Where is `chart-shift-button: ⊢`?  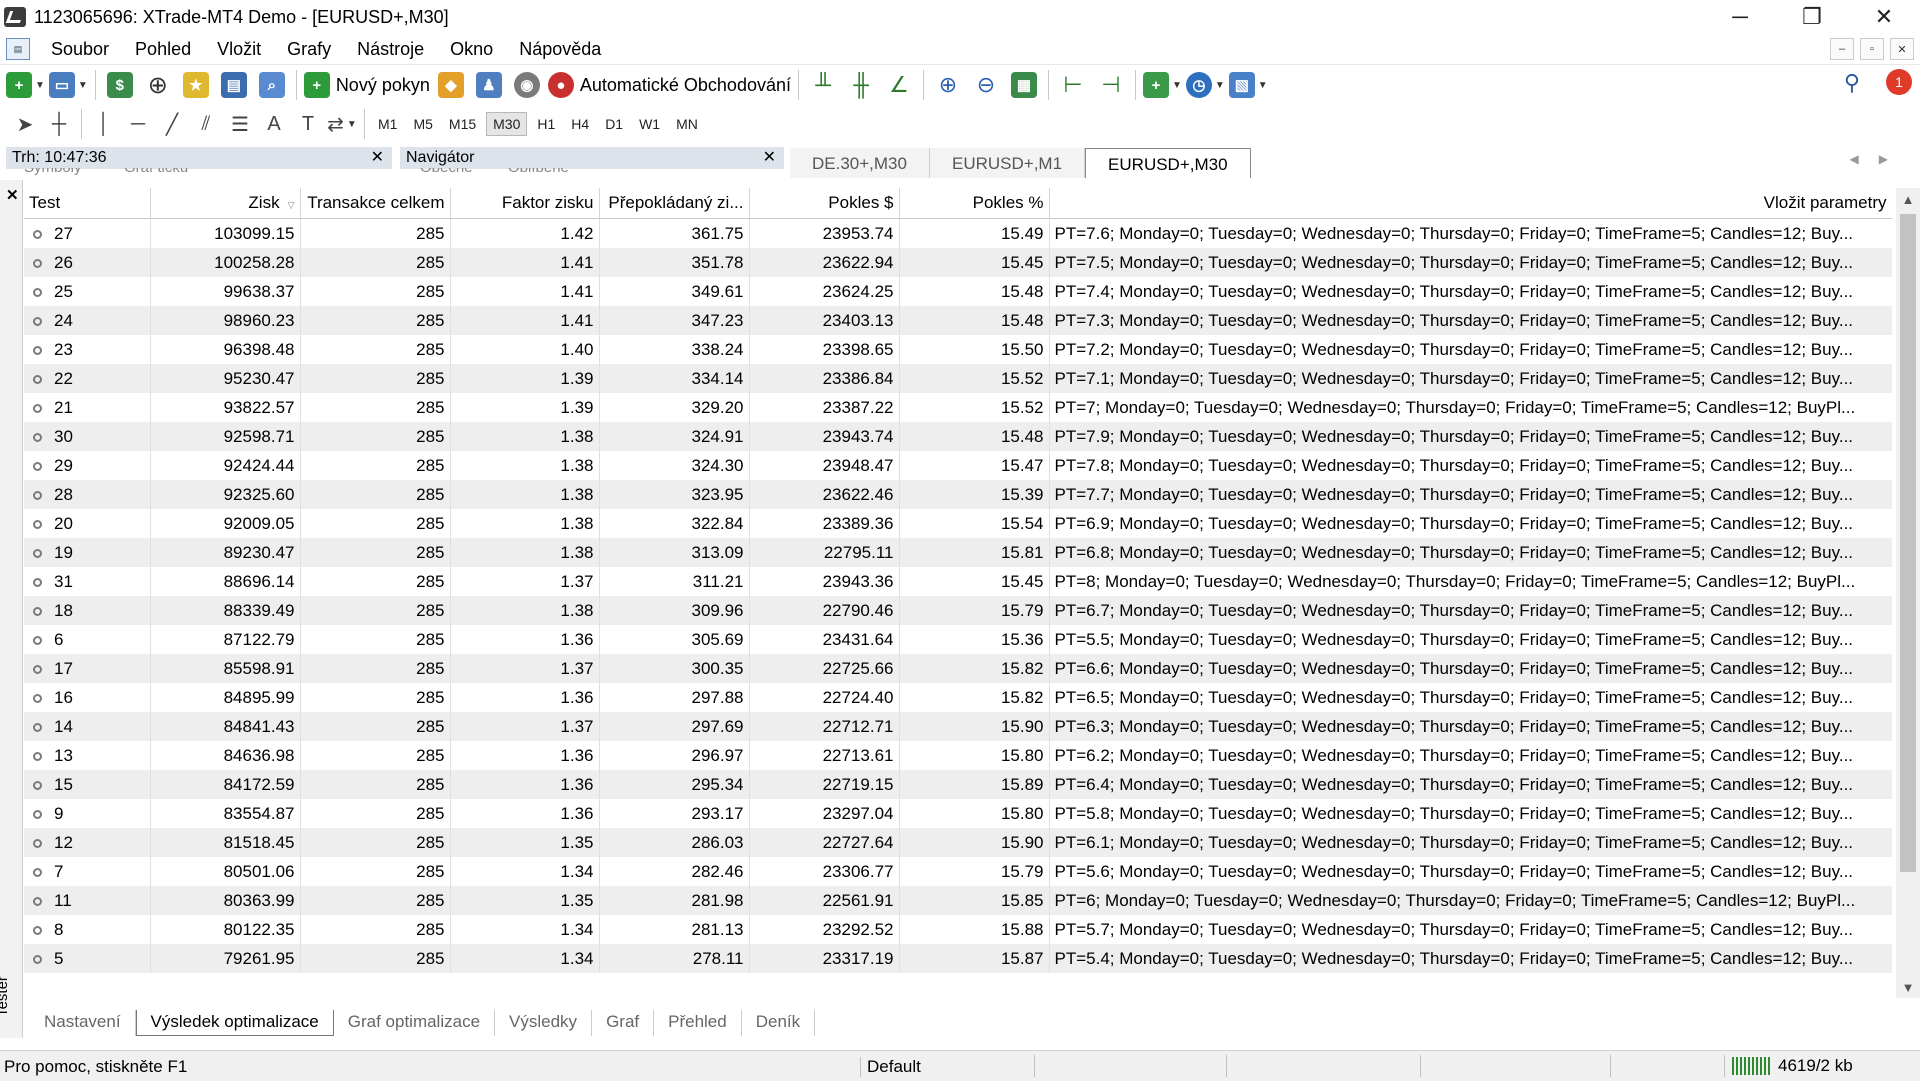
chart-shift-button: ⊢ is located at coordinates (1073, 85).